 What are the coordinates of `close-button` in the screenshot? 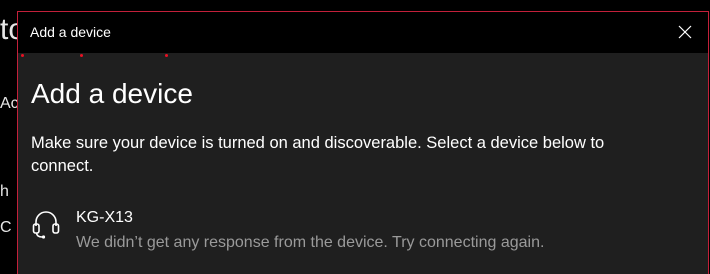 It's located at (685, 32).